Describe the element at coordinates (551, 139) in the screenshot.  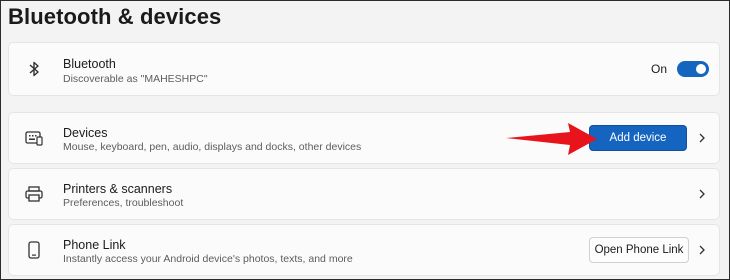
I see `annotation-arrow-icon` at that location.